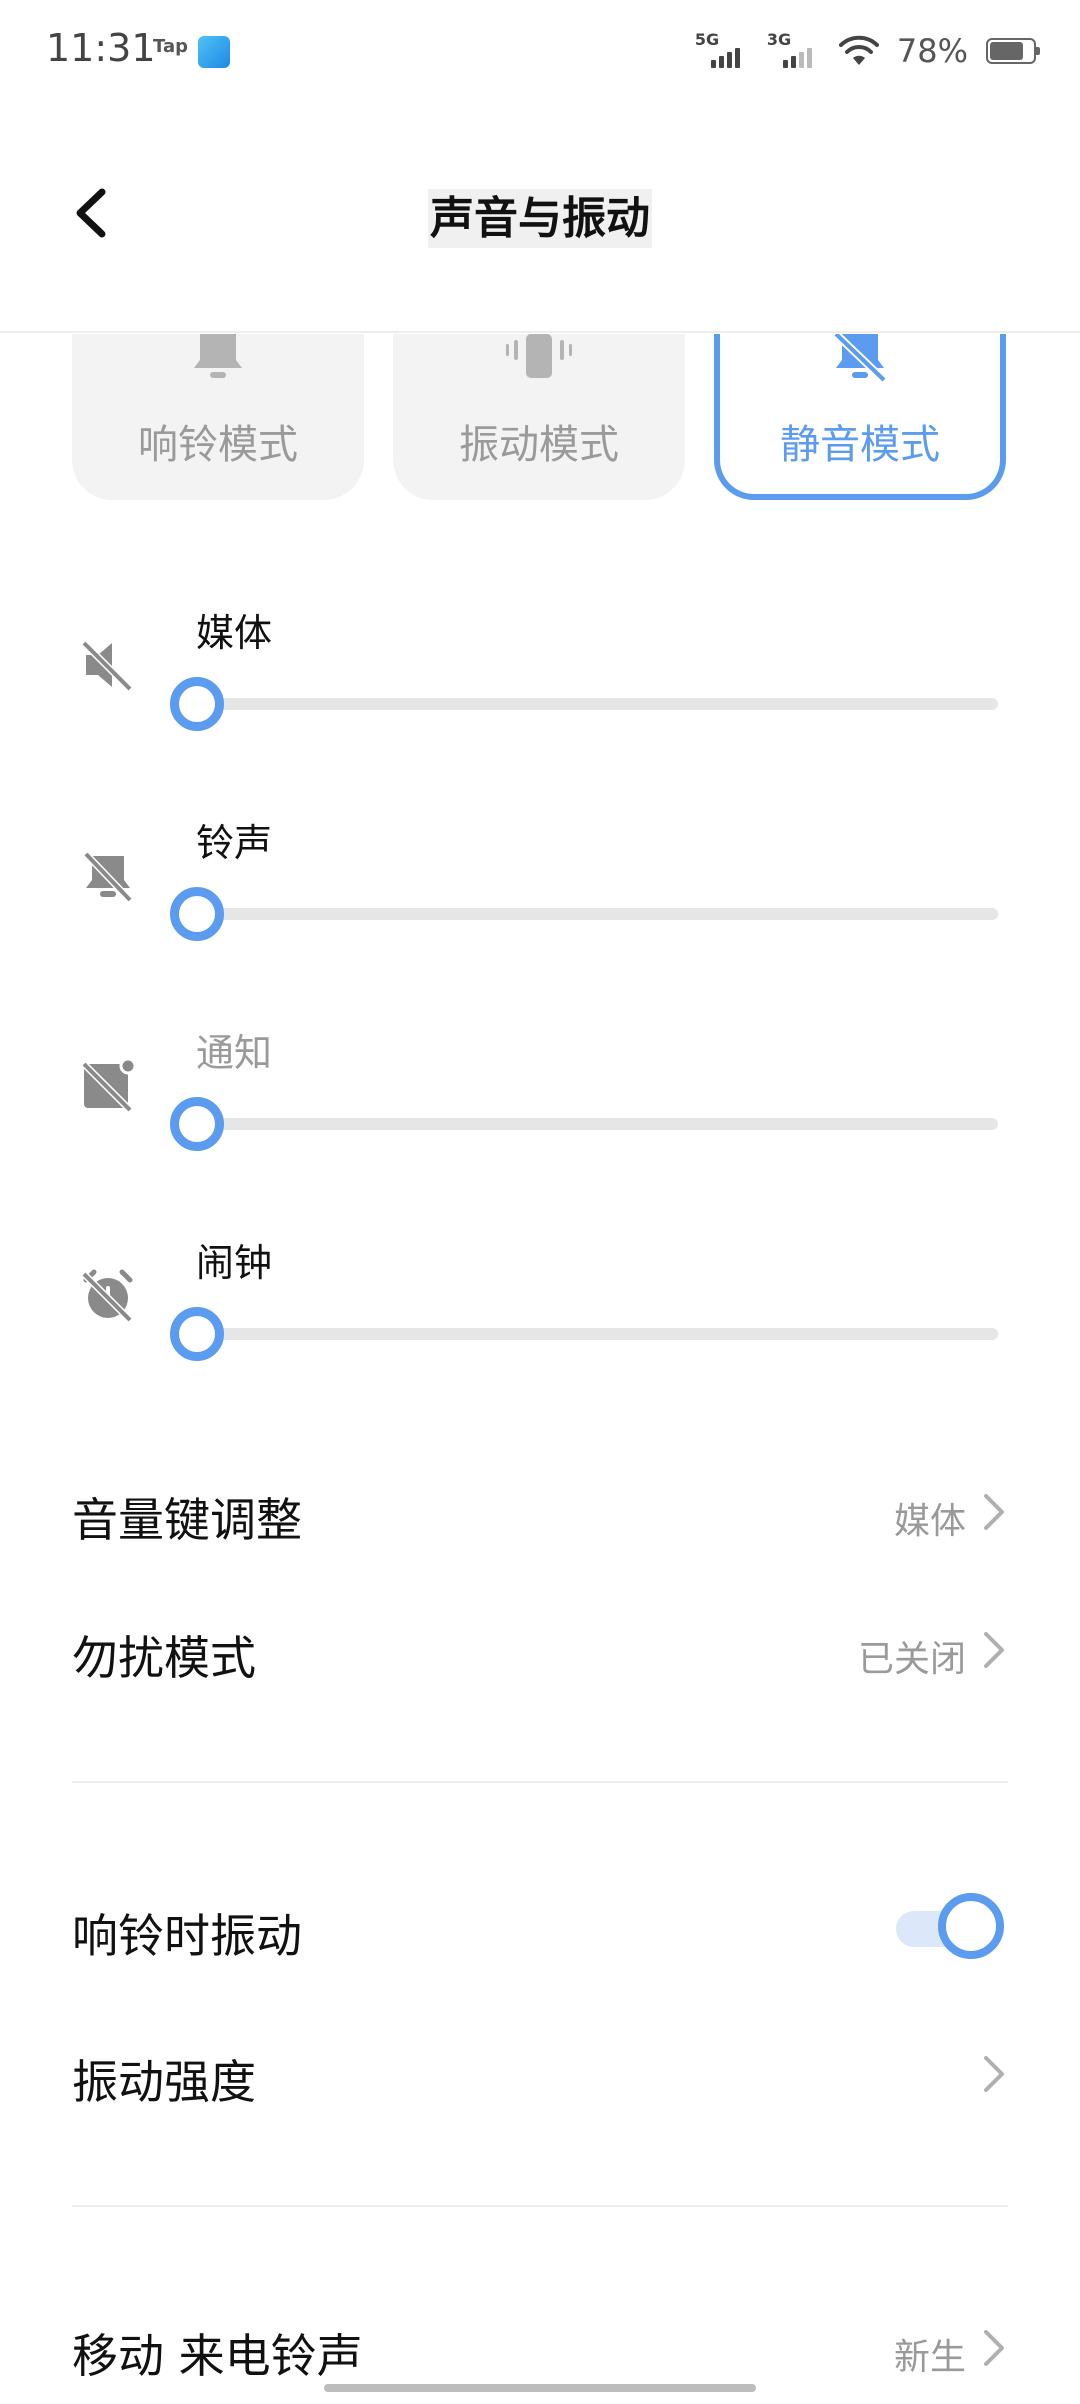 Image resolution: width=1080 pixels, height=2404 pixels. I want to click on header-divider, so click(540, 332).